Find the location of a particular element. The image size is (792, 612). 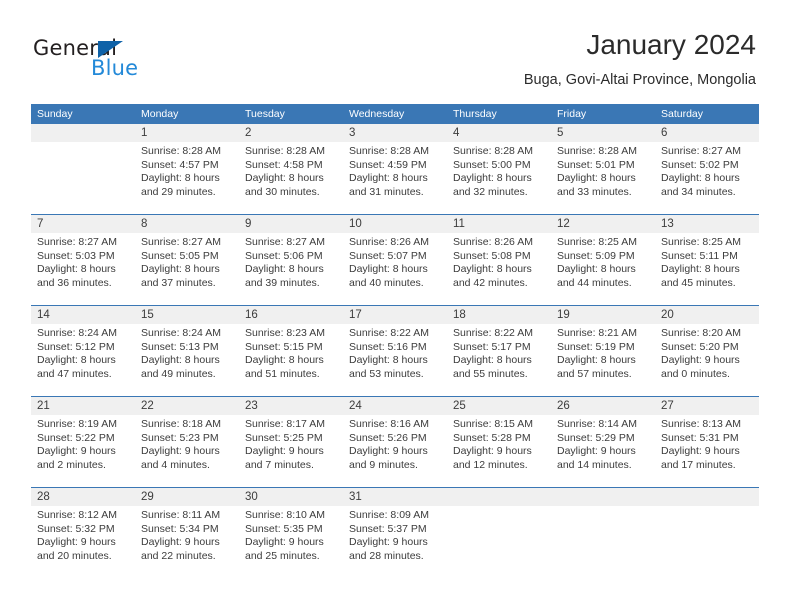

day-number-13: 13 is located at coordinates (707, 224).